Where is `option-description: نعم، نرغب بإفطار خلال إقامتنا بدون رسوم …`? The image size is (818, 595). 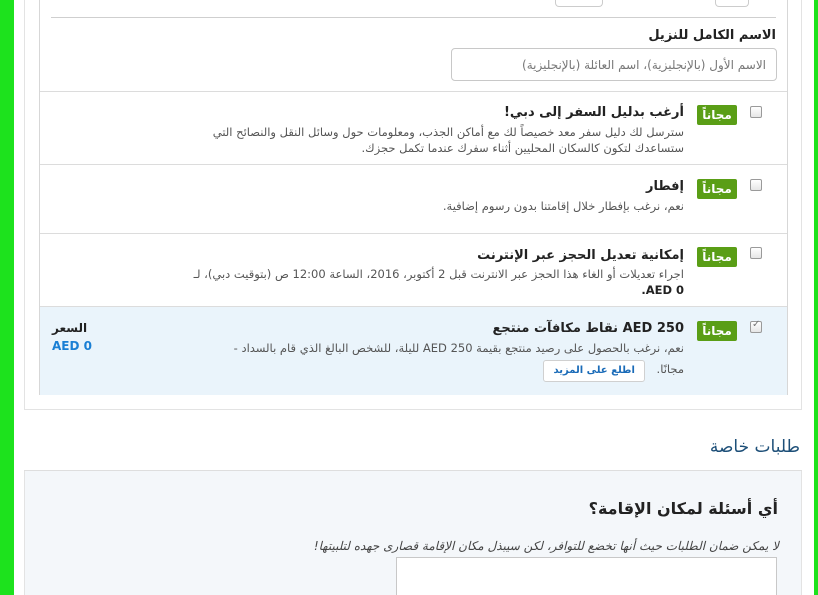 option-description: نعم، نرغب بإفطار خلال إقامتنا بدون رسوم … is located at coordinates (434, 206).